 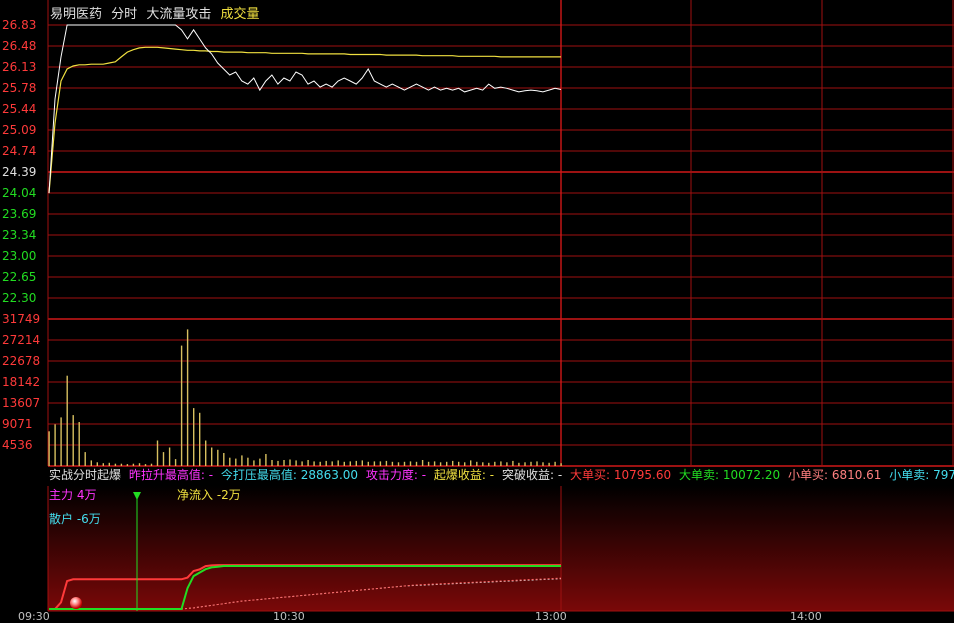 What do you see at coordinates (19, 298) in the screenshot?
I see `price-tick-label: 22.30` at bounding box center [19, 298].